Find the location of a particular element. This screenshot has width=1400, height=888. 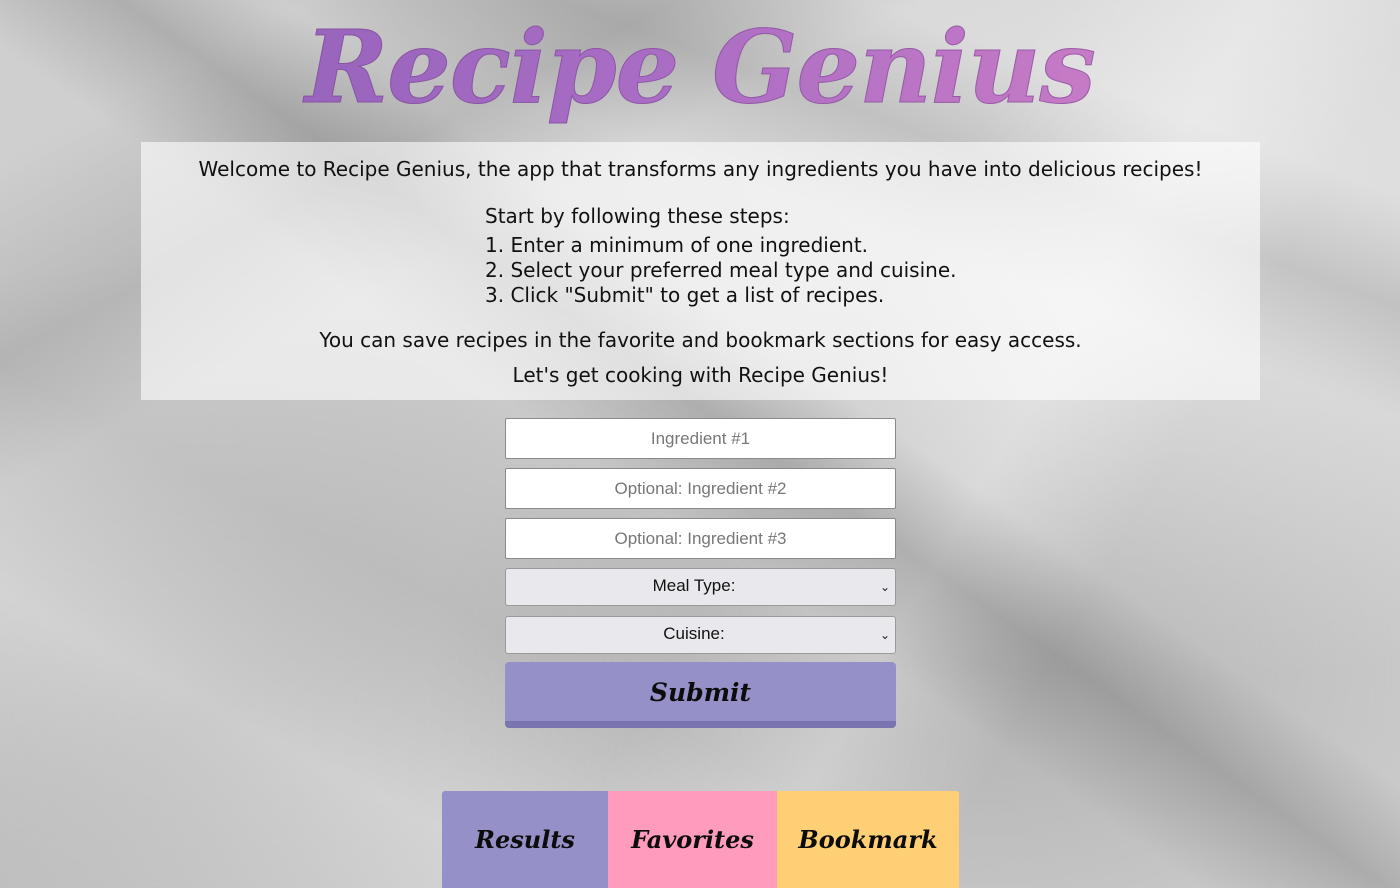

app-title: Recipe Genius is located at coordinates (700, 67).